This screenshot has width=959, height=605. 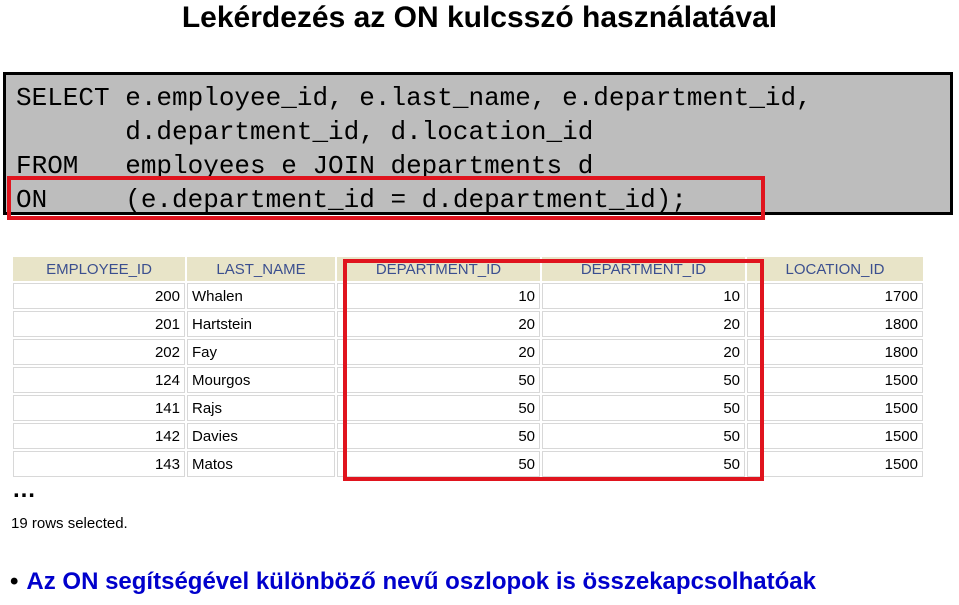 I want to click on cell-employee-id: 200, so click(x=99, y=296).